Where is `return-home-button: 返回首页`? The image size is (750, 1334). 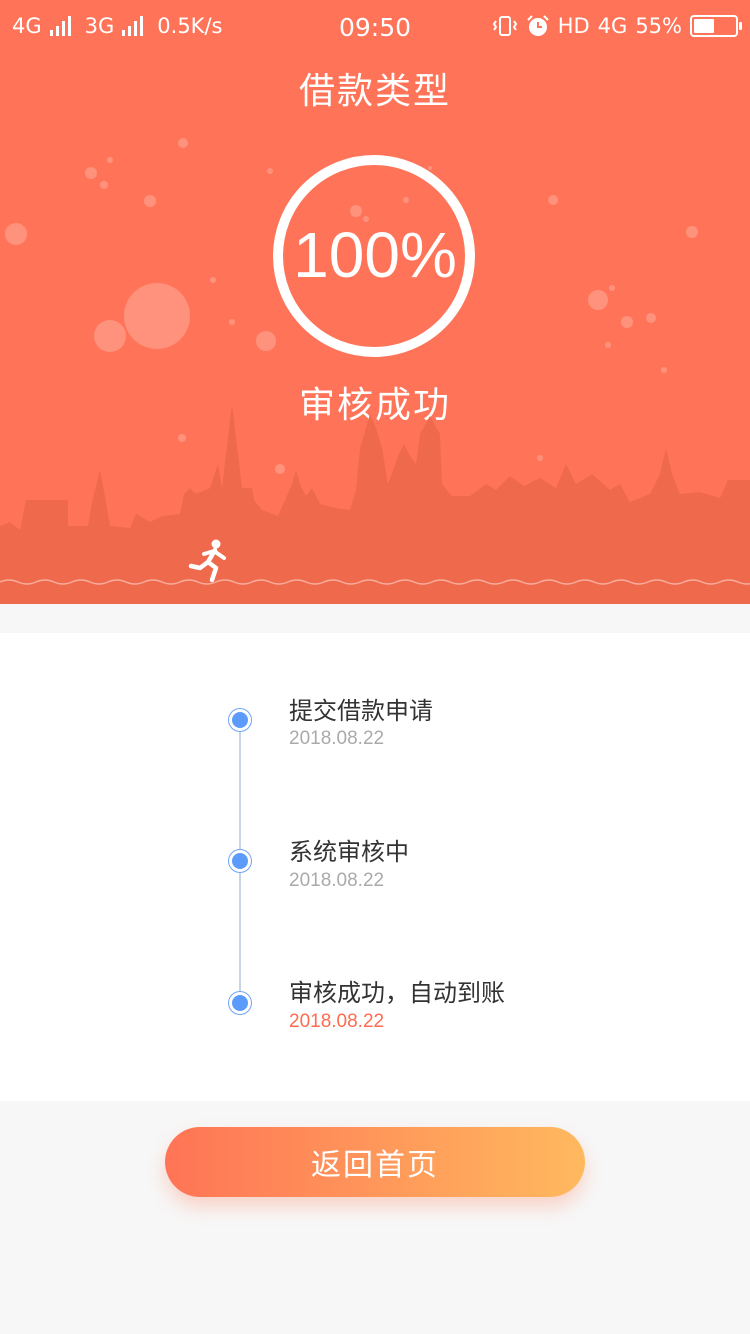
return-home-button: 返回首页 is located at coordinates (375, 1162).